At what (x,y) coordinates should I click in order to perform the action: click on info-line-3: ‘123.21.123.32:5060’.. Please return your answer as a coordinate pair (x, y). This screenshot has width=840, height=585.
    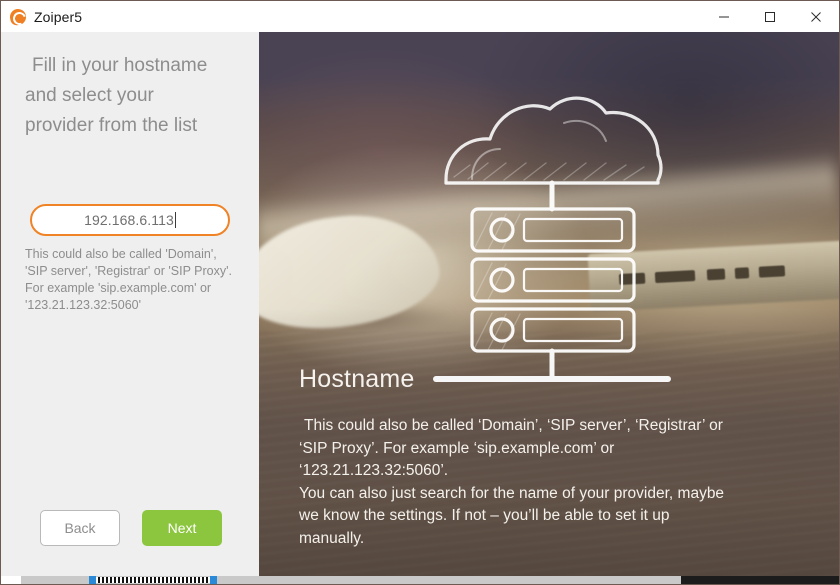
    Looking at the image, I should click on (374, 470).